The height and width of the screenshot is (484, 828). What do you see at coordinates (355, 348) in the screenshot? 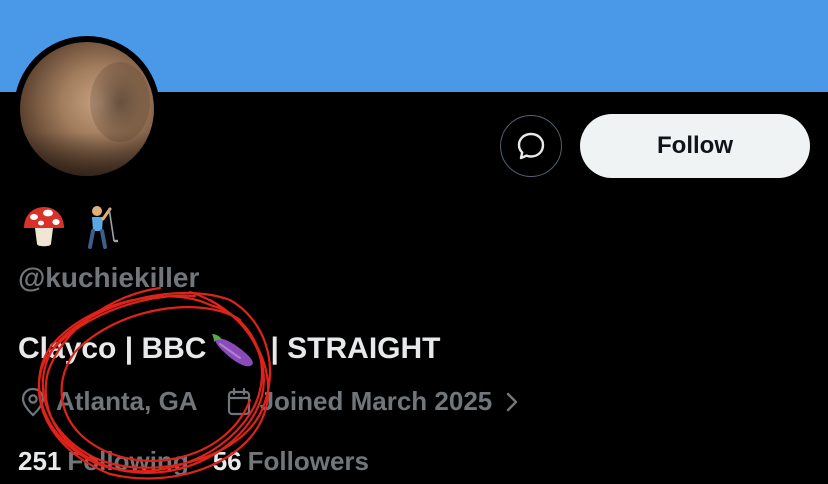
I see `bio-text-end: | STRAIGHT` at bounding box center [355, 348].